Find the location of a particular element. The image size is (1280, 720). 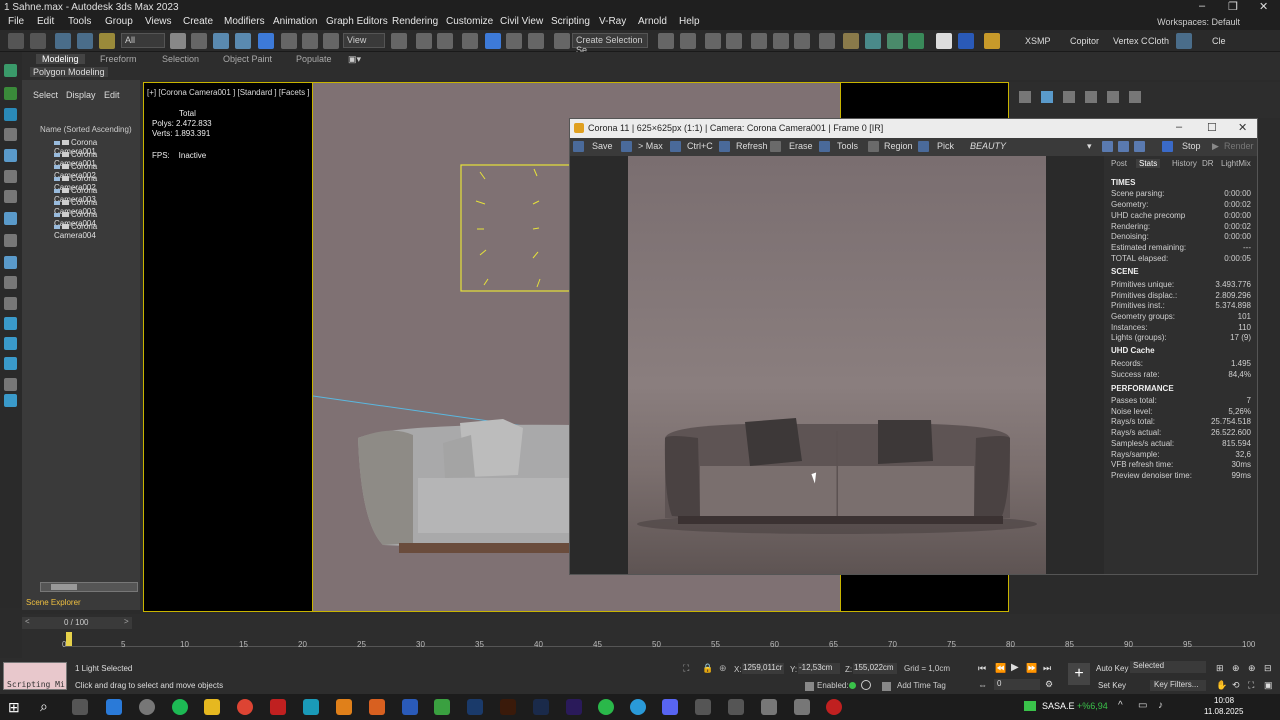

render-play-icon: ▶ is located at coordinates (1215, 146).